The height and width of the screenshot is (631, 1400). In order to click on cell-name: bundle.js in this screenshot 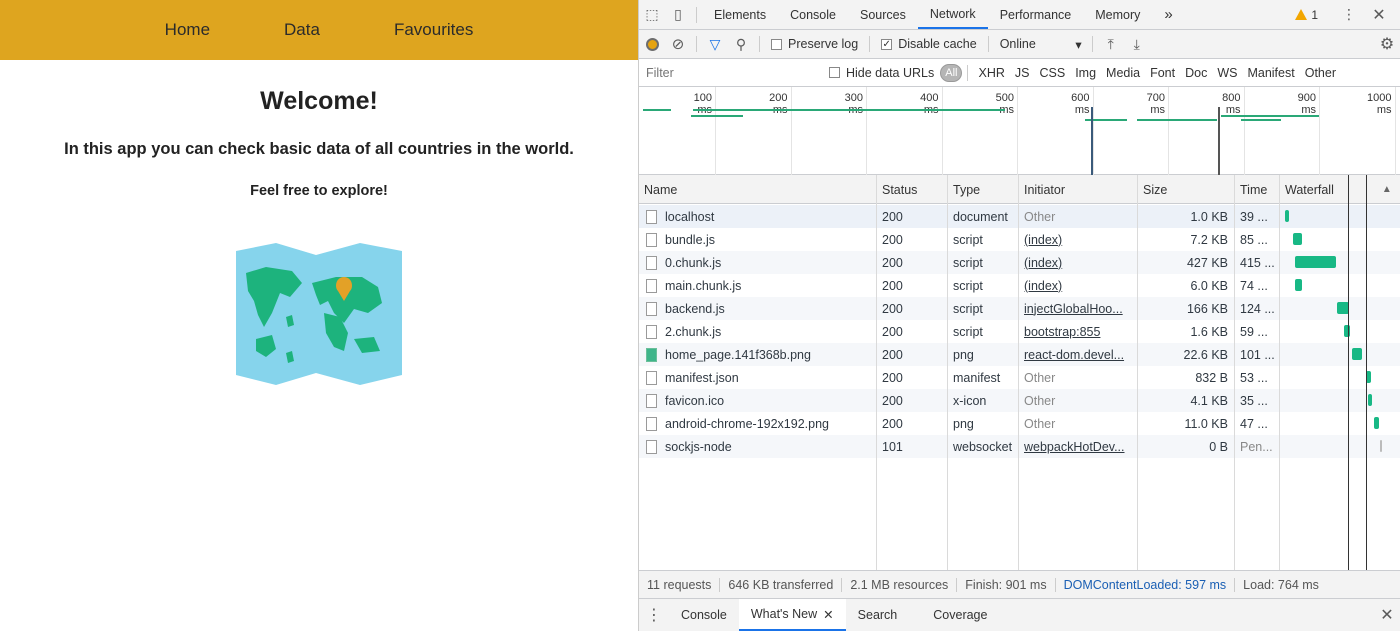, I will do `click(757, 239)`.